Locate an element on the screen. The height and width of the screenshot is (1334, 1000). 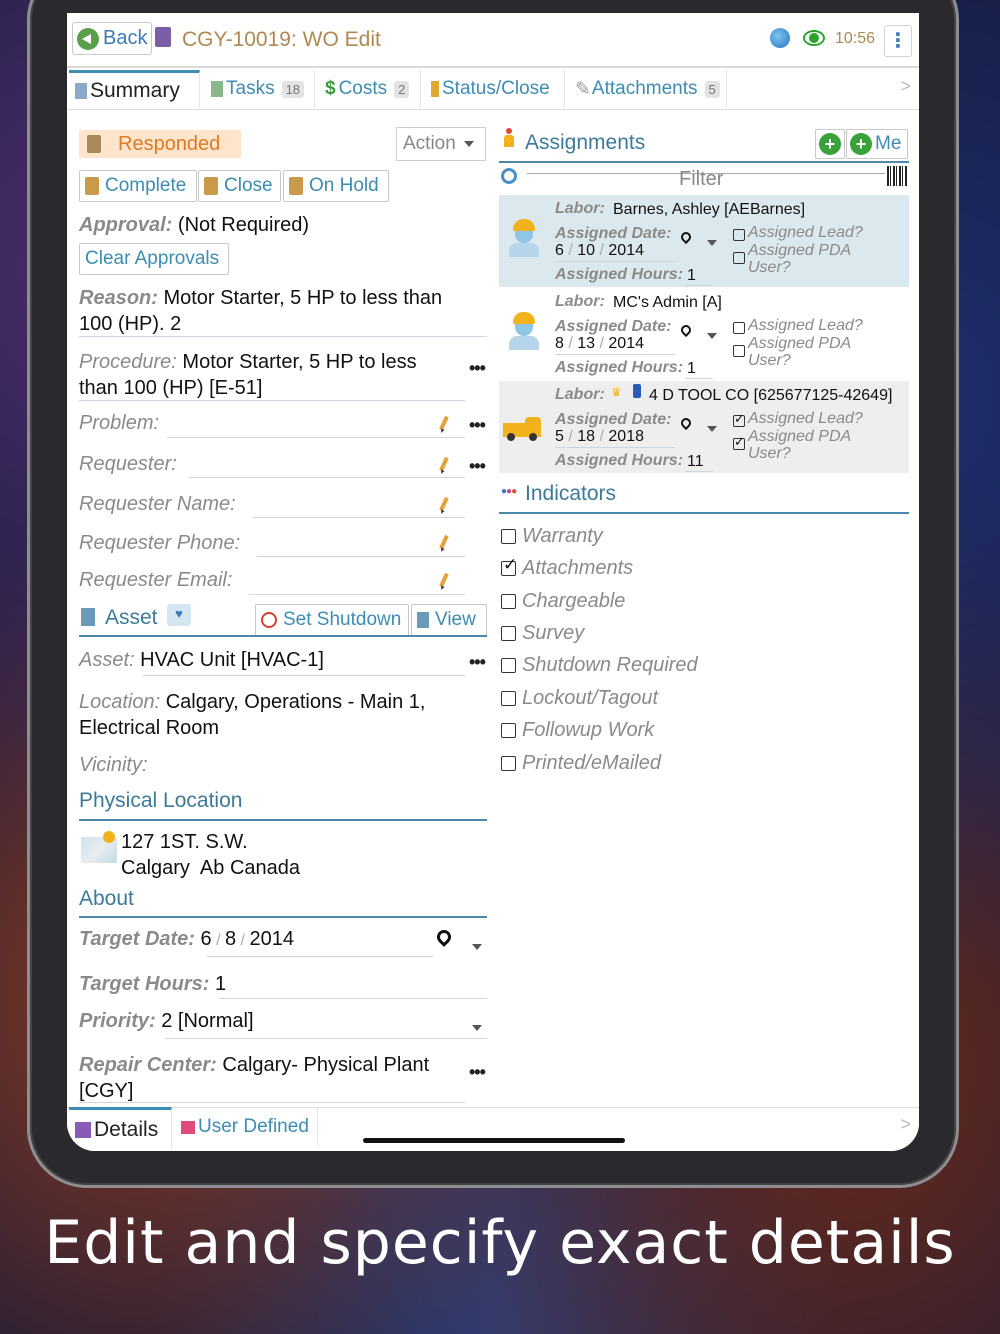
requester-email-field: Requester Email: is located at coordinates (155, 580).